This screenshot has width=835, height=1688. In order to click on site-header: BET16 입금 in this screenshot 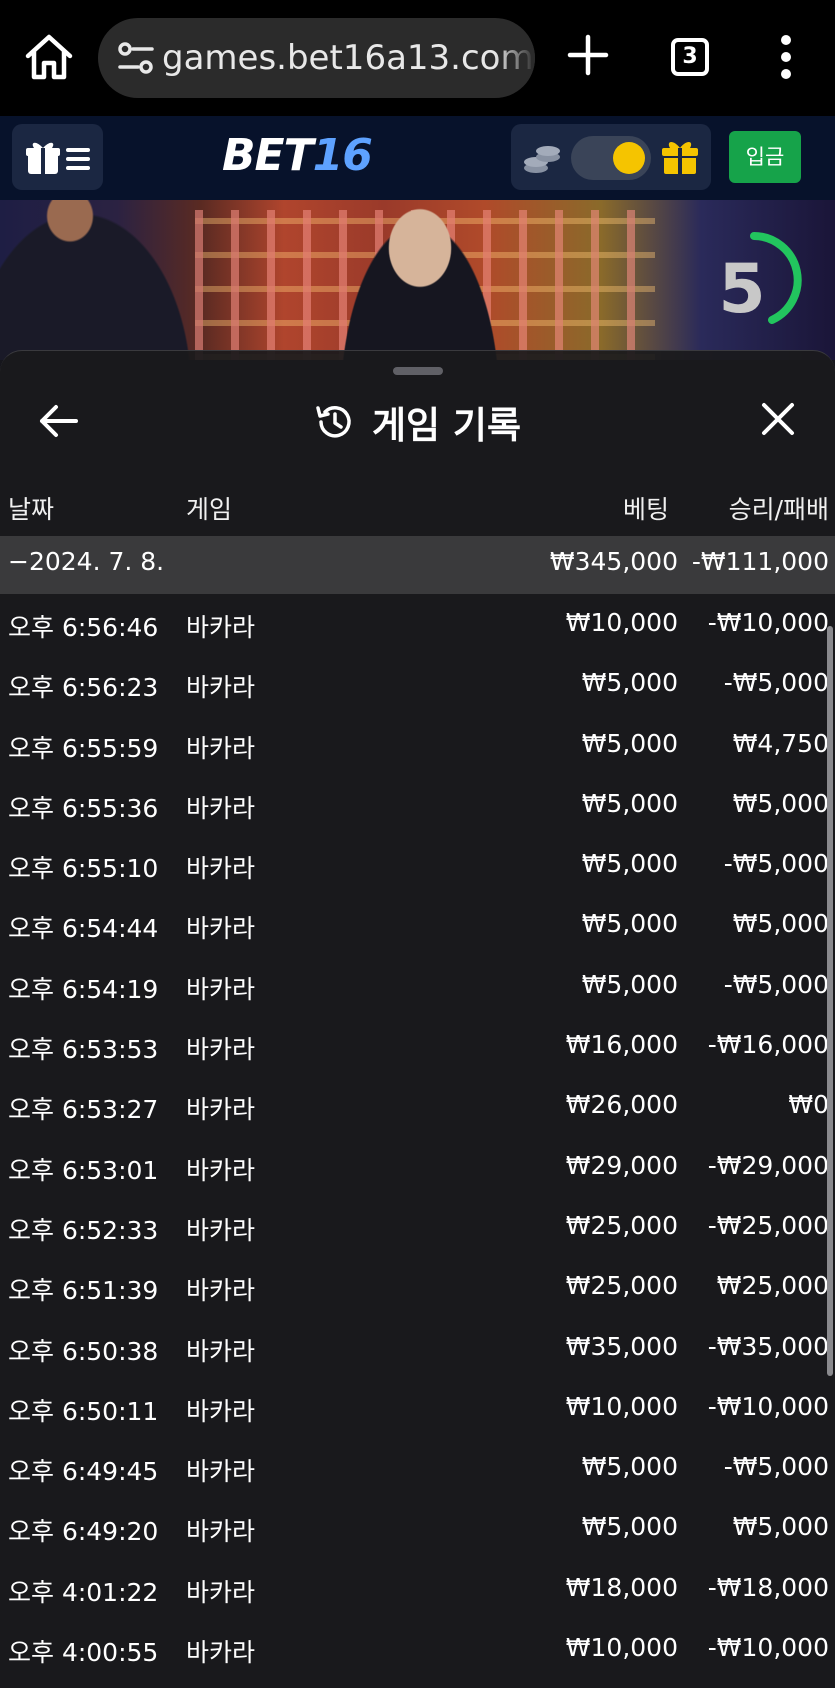, I will do `click(417, 158)`.